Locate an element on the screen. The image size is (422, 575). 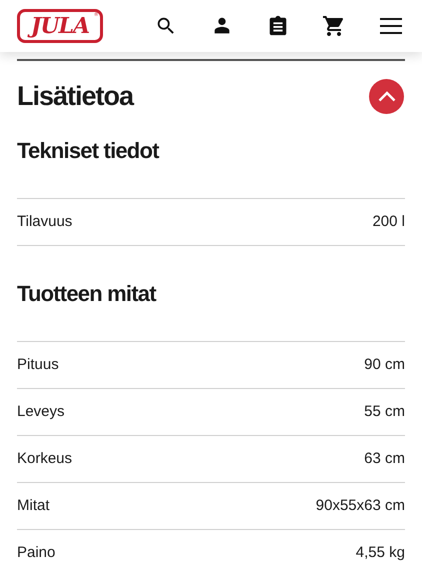
spec-label: Leveys is located at coordinates (41, 412).